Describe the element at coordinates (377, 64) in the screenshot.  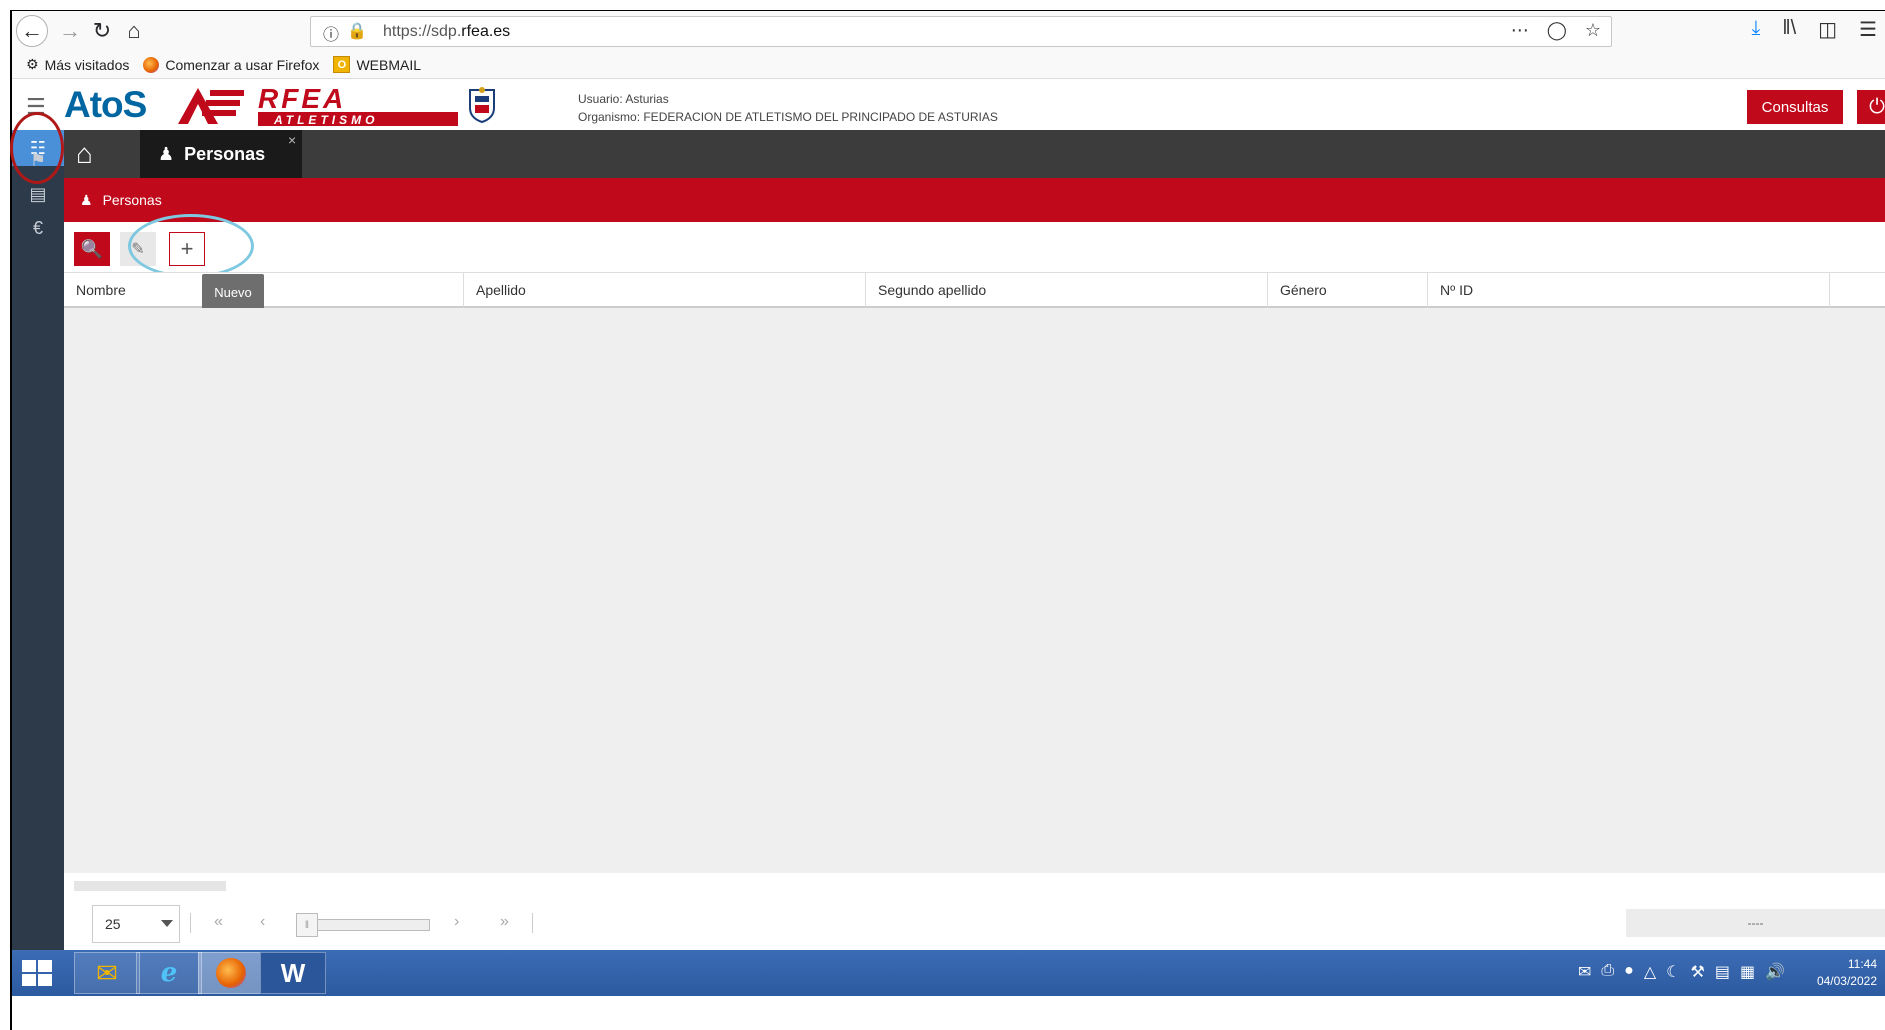
I see `bookmark-webmail: O WEBMAIL` at that location.